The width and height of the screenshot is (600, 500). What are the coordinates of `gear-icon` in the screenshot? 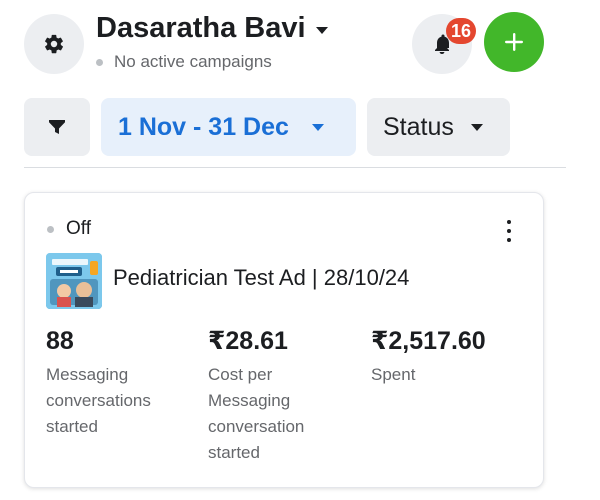 It's located at (54, 44).